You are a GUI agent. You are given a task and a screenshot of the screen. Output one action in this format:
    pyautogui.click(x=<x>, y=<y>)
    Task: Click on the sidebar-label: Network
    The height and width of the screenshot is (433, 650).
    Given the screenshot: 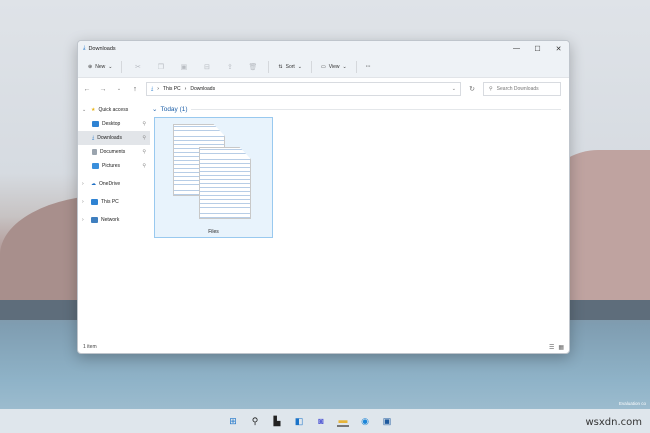 What is the action you would take?
    pyautogui.click(x=110, y=220)
    